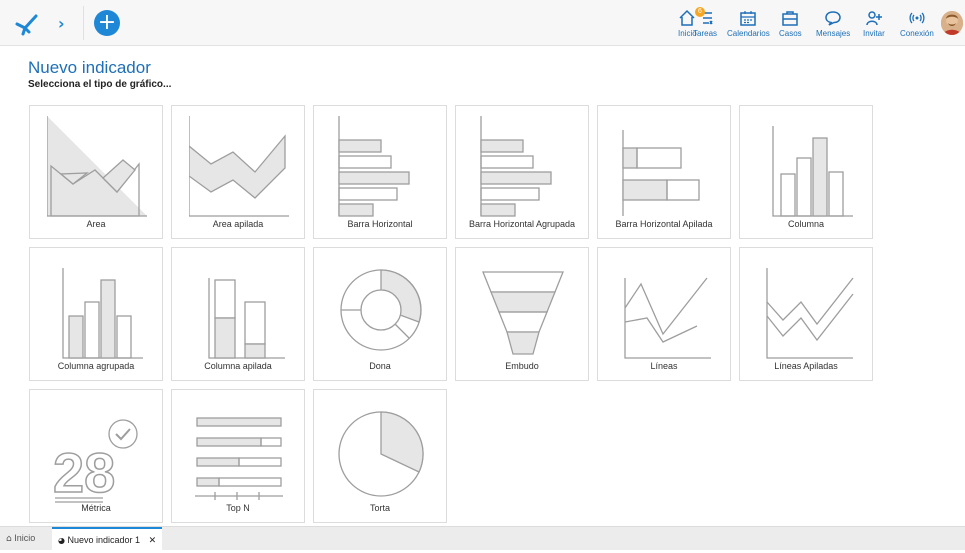 The image size is (965, 553). Describe the element at coordinates (153, 541) in the screenshot. I see `close-tab-icon: ✕` at that location.